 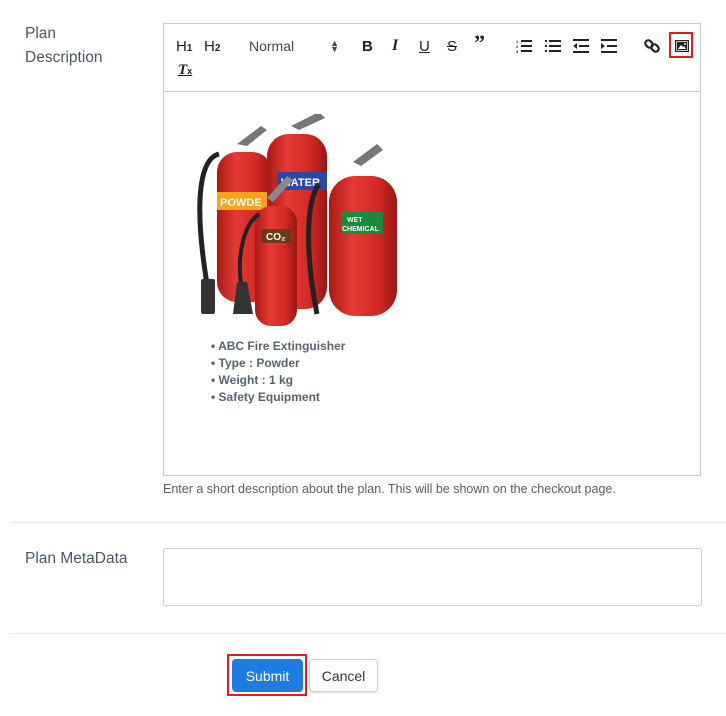 I want to click on link-button, so click(x=652, y=46).